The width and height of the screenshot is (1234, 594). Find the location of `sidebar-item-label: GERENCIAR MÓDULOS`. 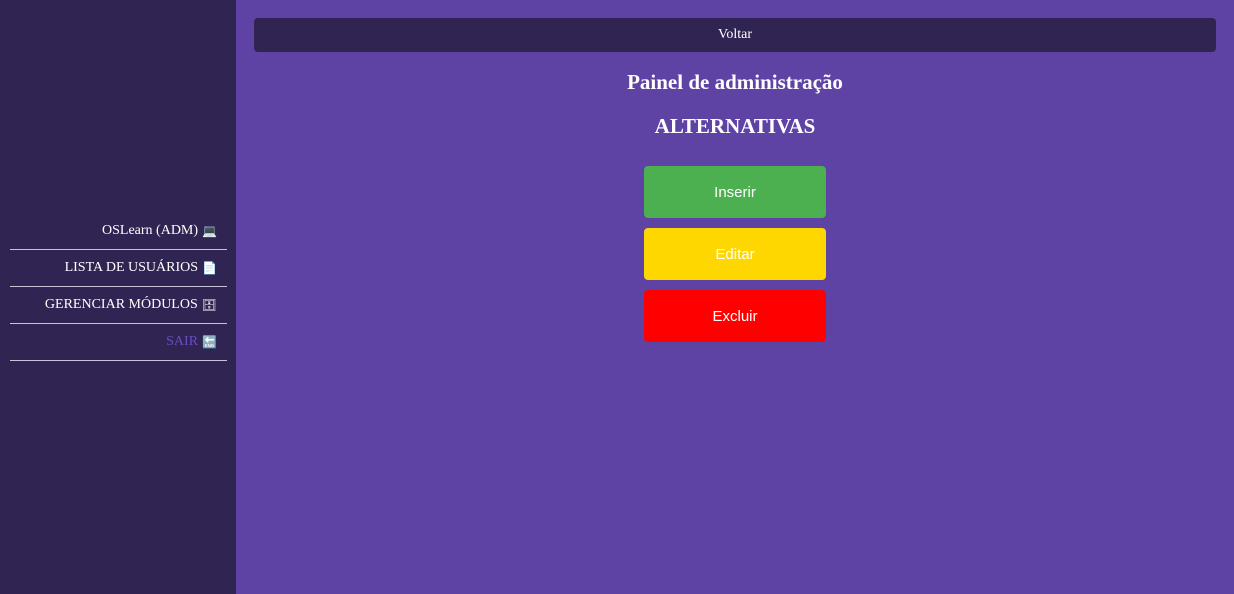

sidebar-item-label: GERENCIAR MÓDULOS is located at coordinates (121, 304).